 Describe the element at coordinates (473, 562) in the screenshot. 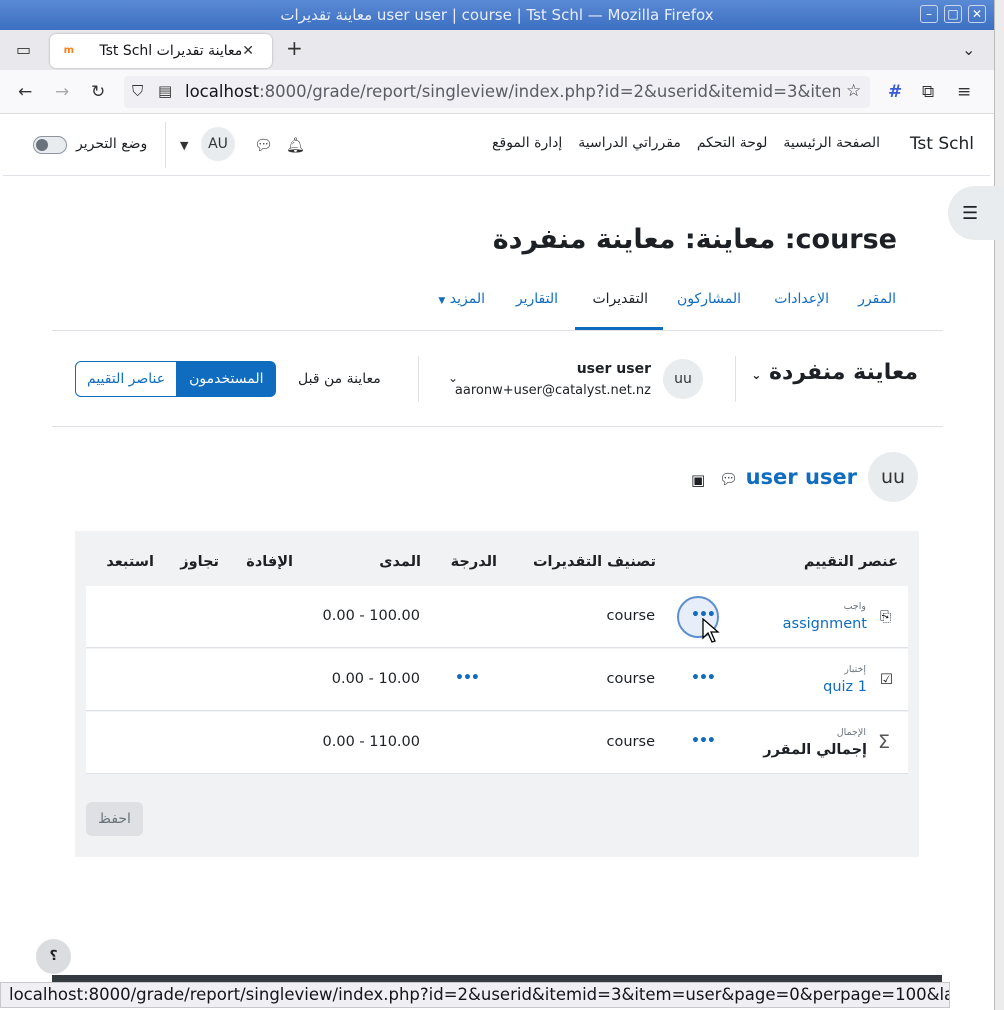

I see `col-header-grade: الدرجة` at that location.